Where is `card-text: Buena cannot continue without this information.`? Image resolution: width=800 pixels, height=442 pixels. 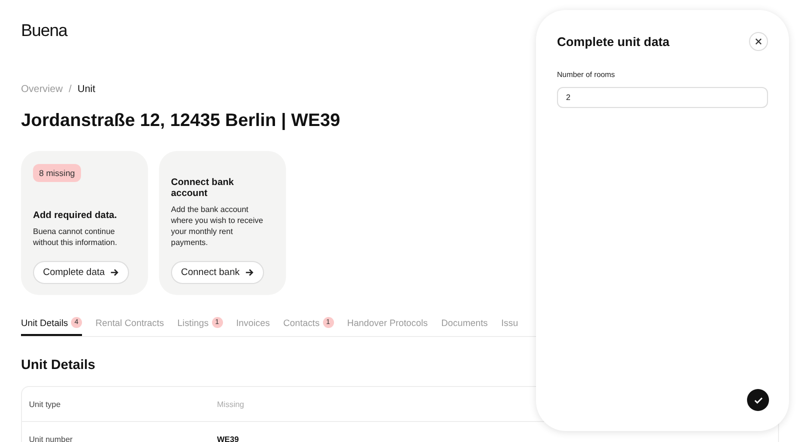 card-text: Buena cannot continue without this information. is located at coordinates (75, 237).